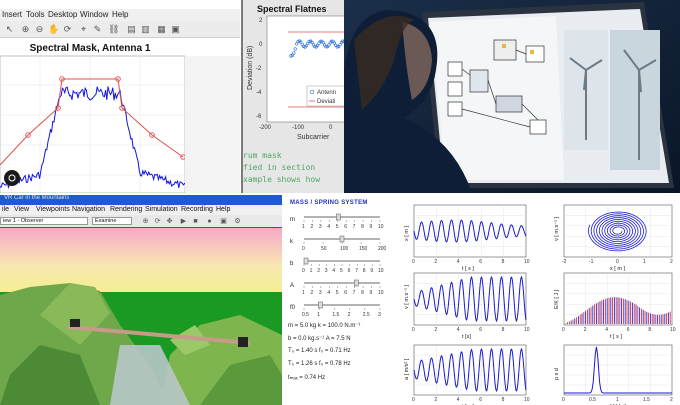 Image resolution: width=680 pixels, height=405 pixels. What do you see at coordinates (407, 233) in the screenshot?
I see `y-axis-label: x [ m ]` at bounding box center [407, 233].